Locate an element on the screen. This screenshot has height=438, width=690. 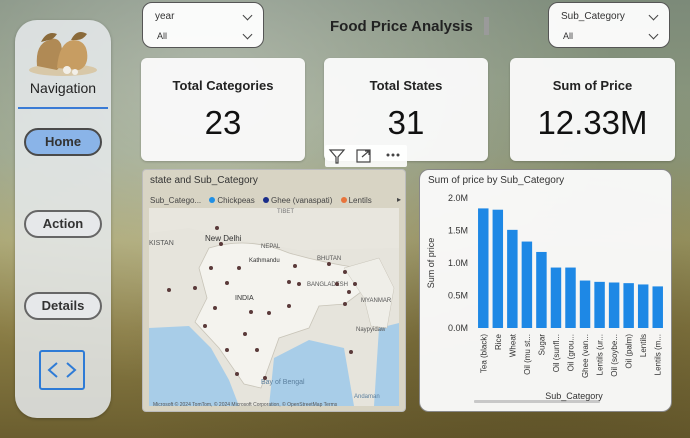
map-label: INDIA is located at coordinates (244, 298).